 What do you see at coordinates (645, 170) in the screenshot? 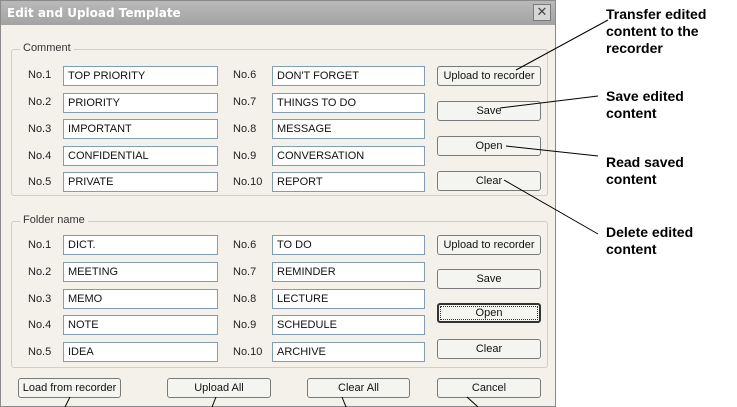
I see `read-callout: Read saved content` at bounding box center [645, 170].